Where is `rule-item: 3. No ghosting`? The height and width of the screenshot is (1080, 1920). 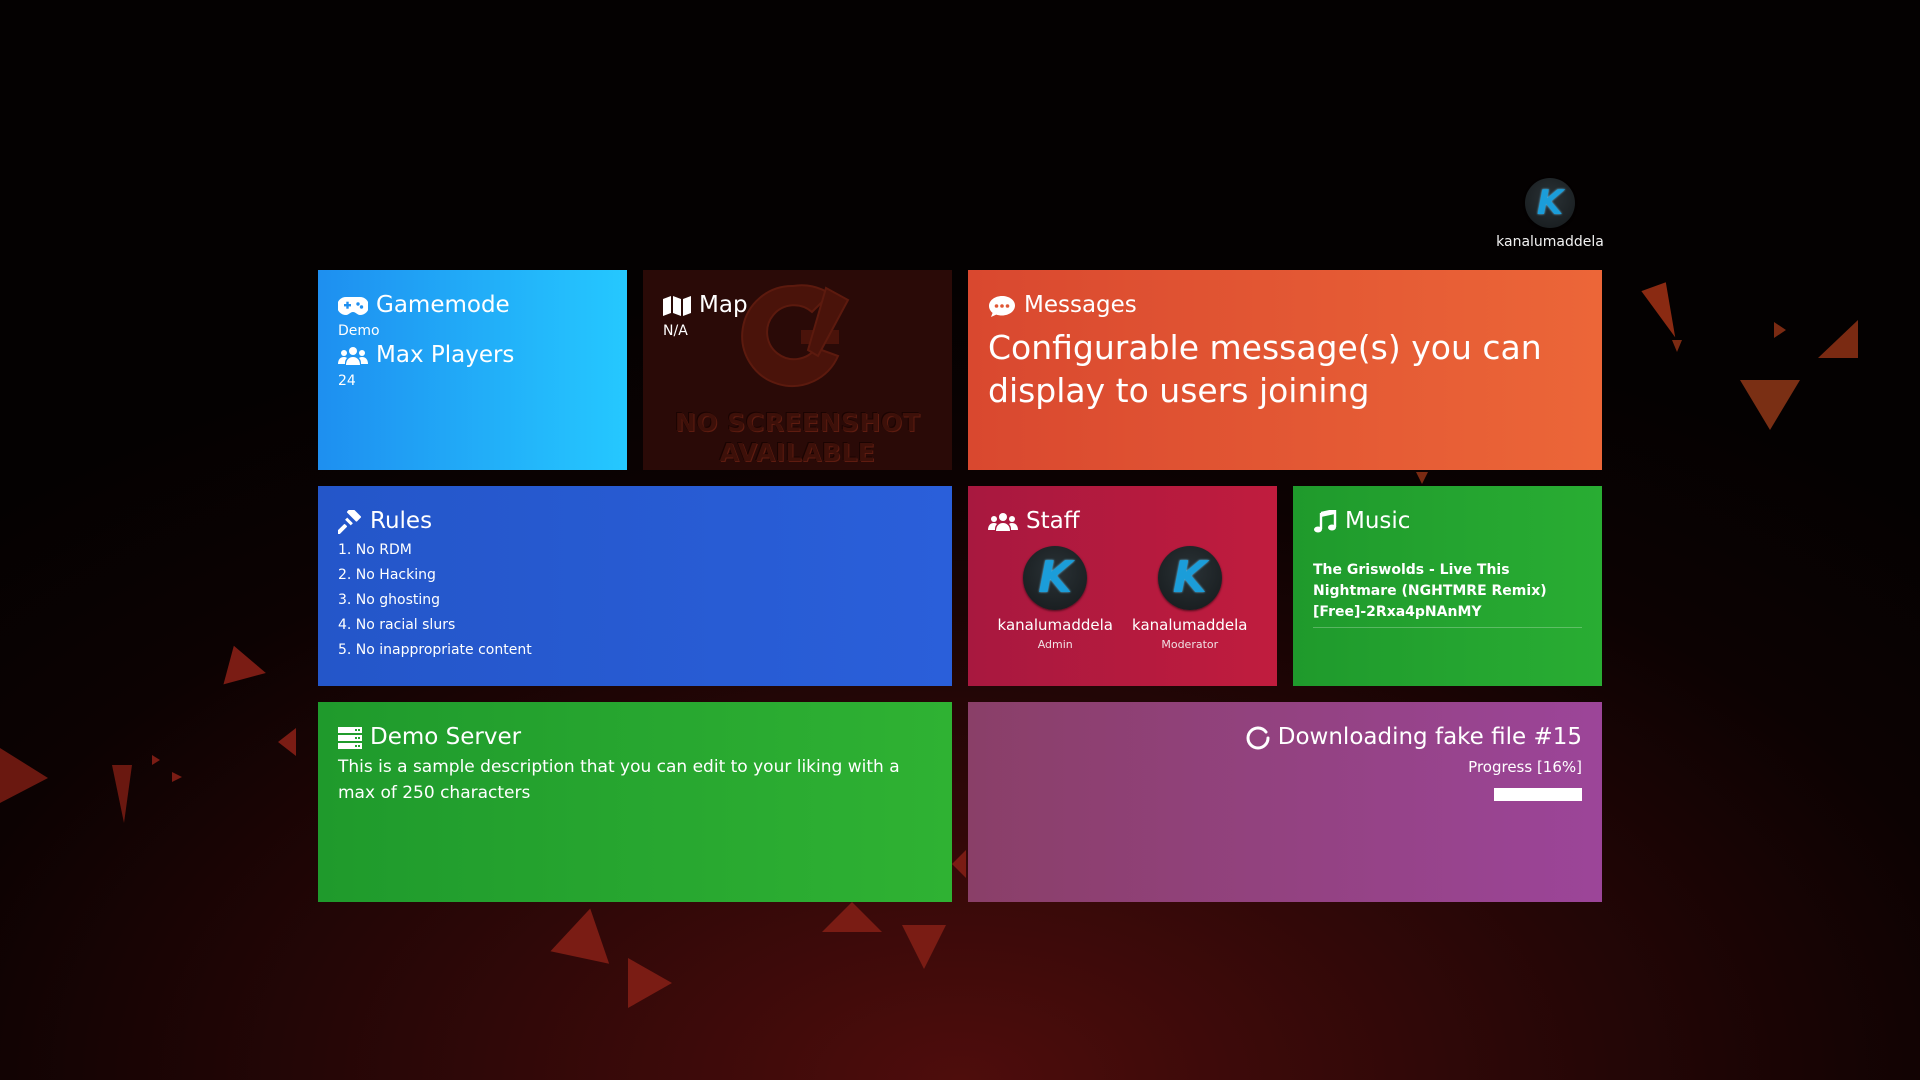 rule-item: 3. No ghosting is located at coordinates (389, 599).